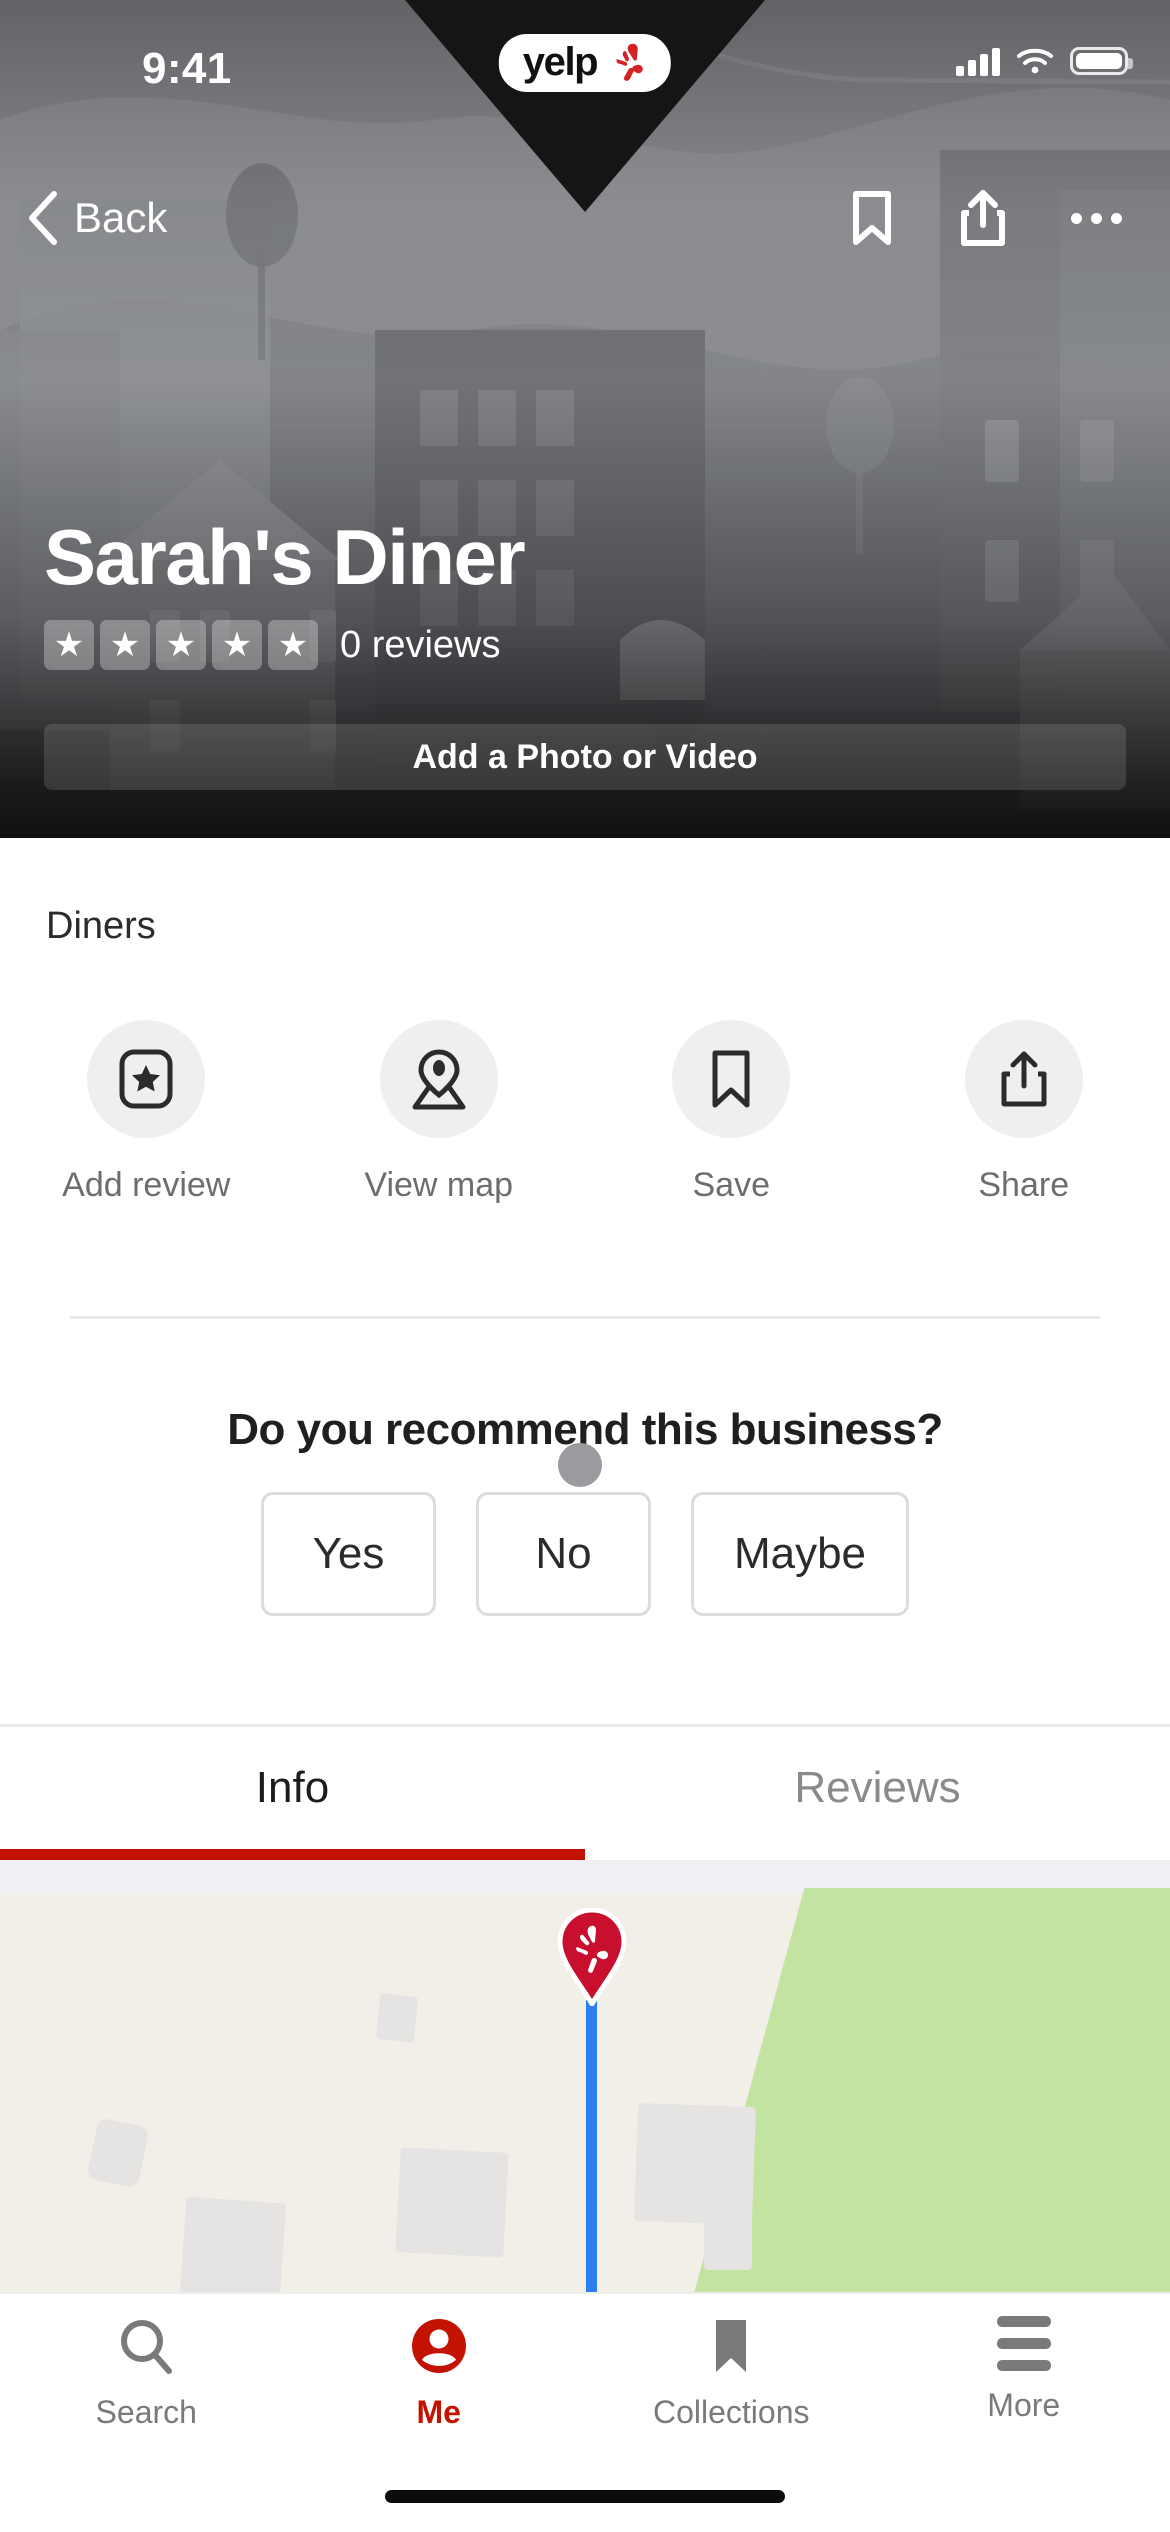  Describe the element at coordinates (292, 1788) in the screenshot. I see `tab-info: Info` at that location.